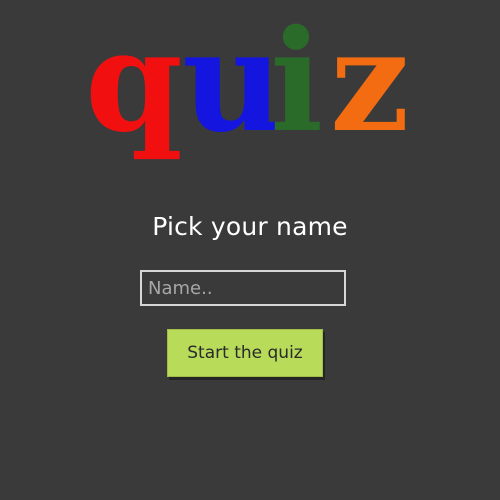 Image resolution: width=500 pixels, height=500 pixels. Describe the element at coordinates (245, 353) in the screenshot. I see `start-quiz-button: Start the quiz` at that location.